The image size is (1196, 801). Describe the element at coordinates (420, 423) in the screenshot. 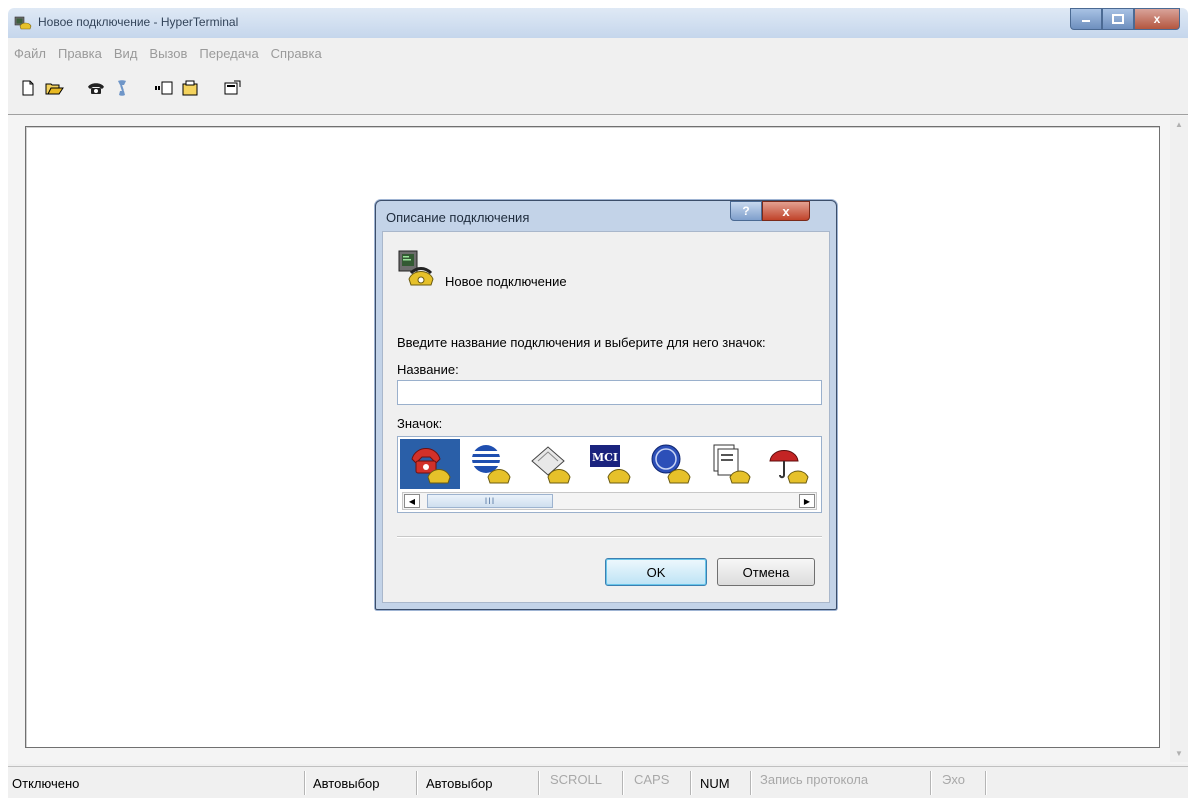

I see `icon-label: Значок:` at that location.